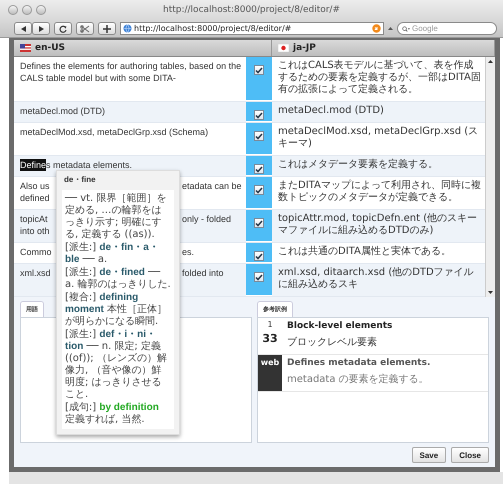 This screenshot has width=503, height=484. What do you see at coordinates (89, 165) in the screenshot?
I see `source-text: s metadata elements.` at bounding box center [89, 165].